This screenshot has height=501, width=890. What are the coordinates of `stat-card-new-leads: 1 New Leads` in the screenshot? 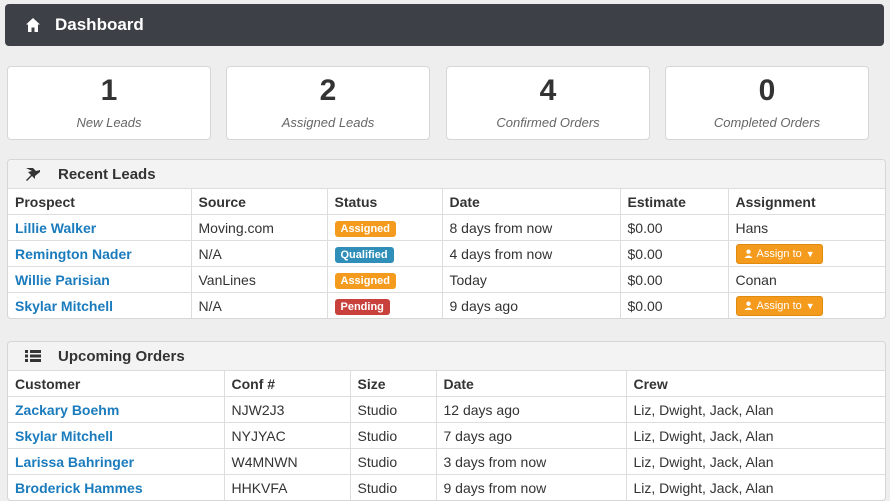 It's located at (109, 103).